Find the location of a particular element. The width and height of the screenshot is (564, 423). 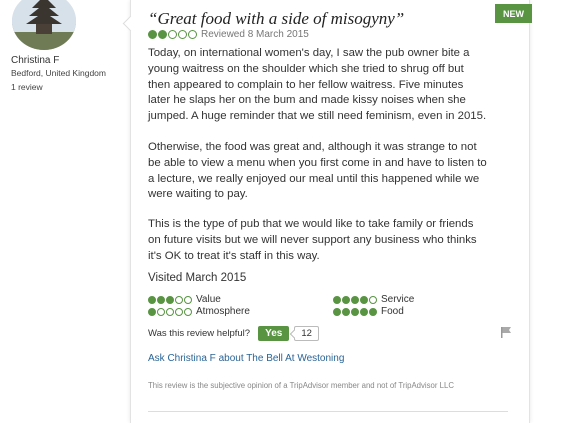

reviewer-review-count: 1 review is located at coordinates (27, 87).